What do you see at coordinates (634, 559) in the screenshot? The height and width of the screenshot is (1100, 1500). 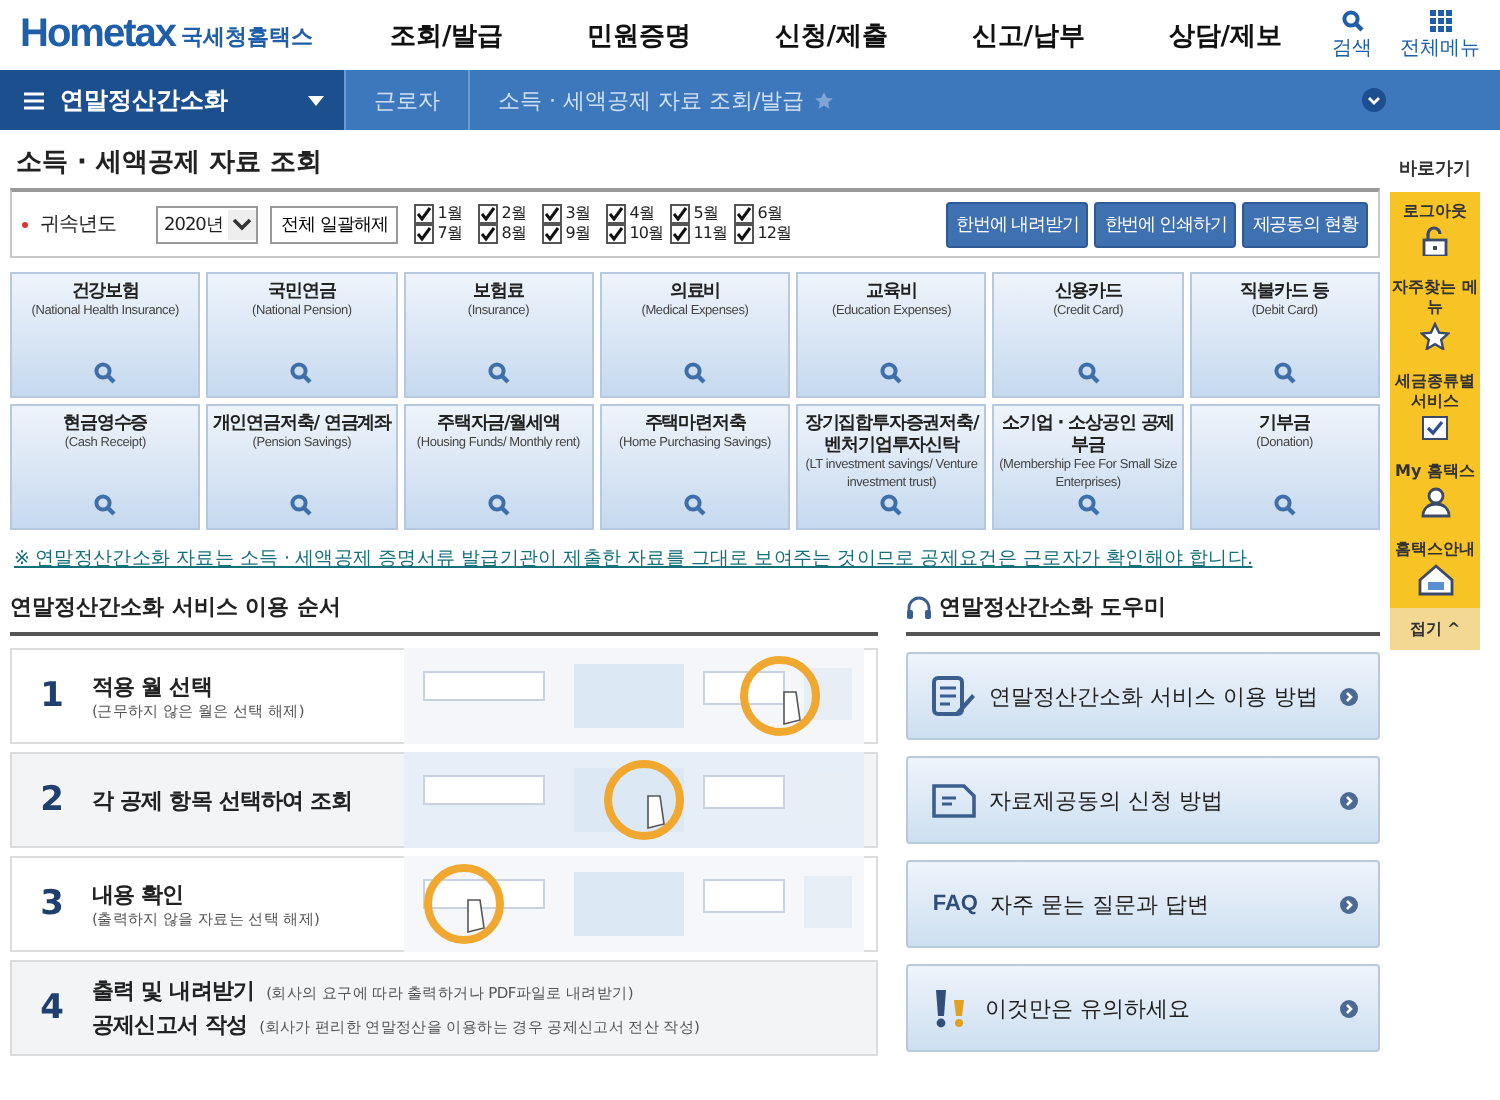 I see `notice-text: ※ 연말정산간소화 자료는 소득 · 세액공제 증명서류 발급기관이 제출한 자료를 그대로 보여주는 것이므로 공제요건은 근로자가 확인해야 합니다.` at bounding box center [634, 559].